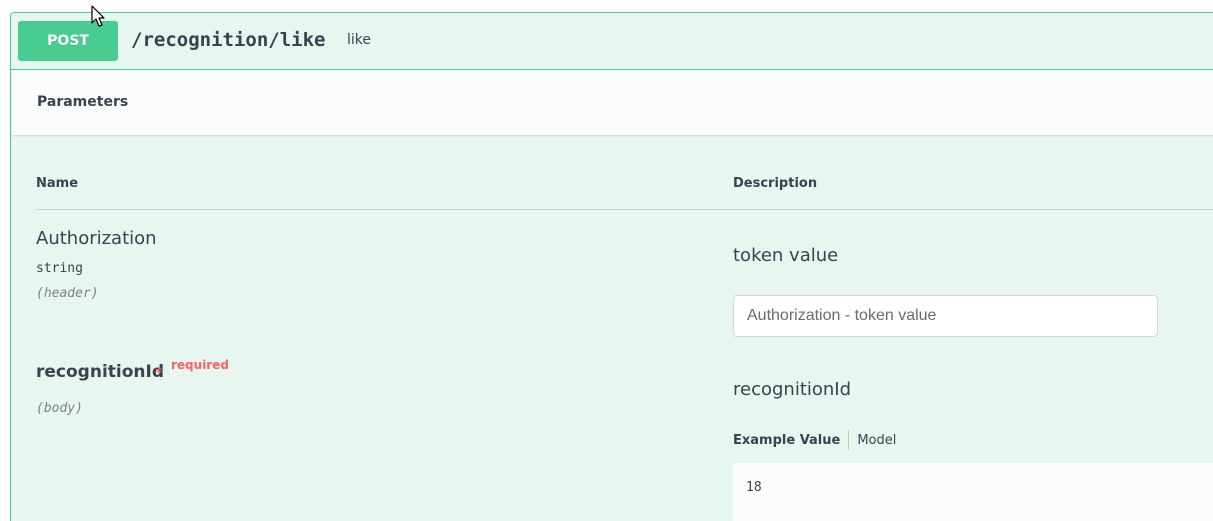 Image resolution: width=1213 pixels, height=521 pixels. I want to click on required-marker: *, so click(159, 373).